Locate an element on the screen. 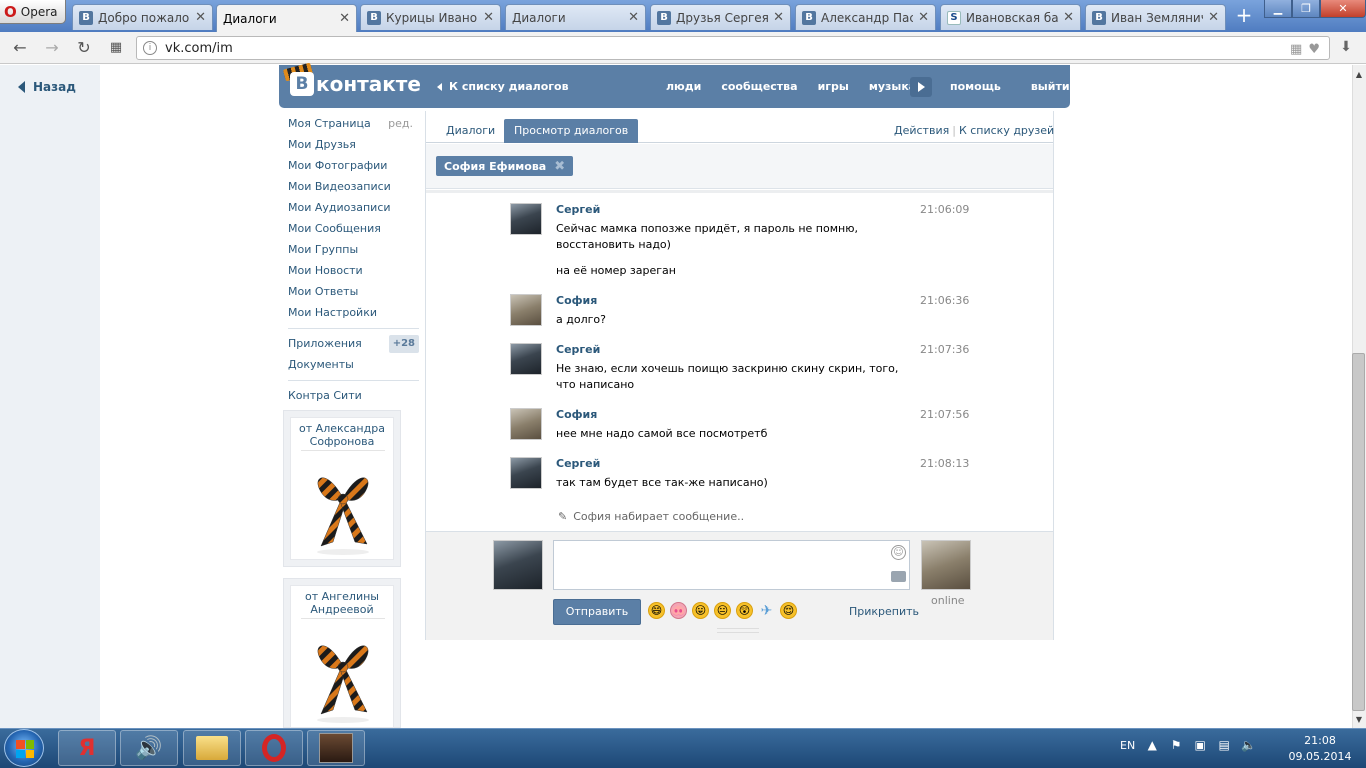  close-window-button: ✕ is located at coordinates (1343, 9).